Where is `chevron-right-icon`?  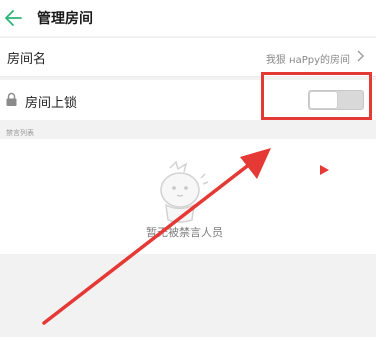 chevron-right-icon is located at coordinates (360, 56).